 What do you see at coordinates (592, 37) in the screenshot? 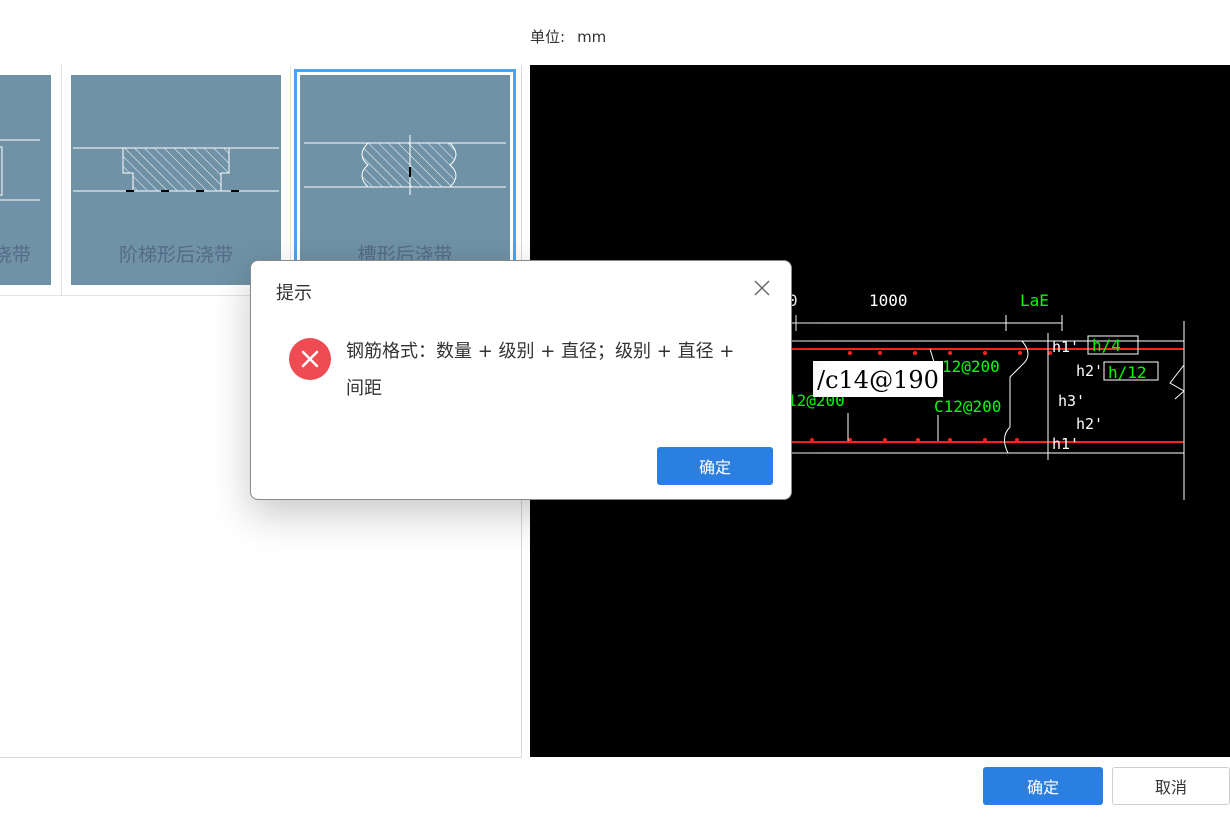
I see `unit-value: mm` at bounding box center [592, 37].